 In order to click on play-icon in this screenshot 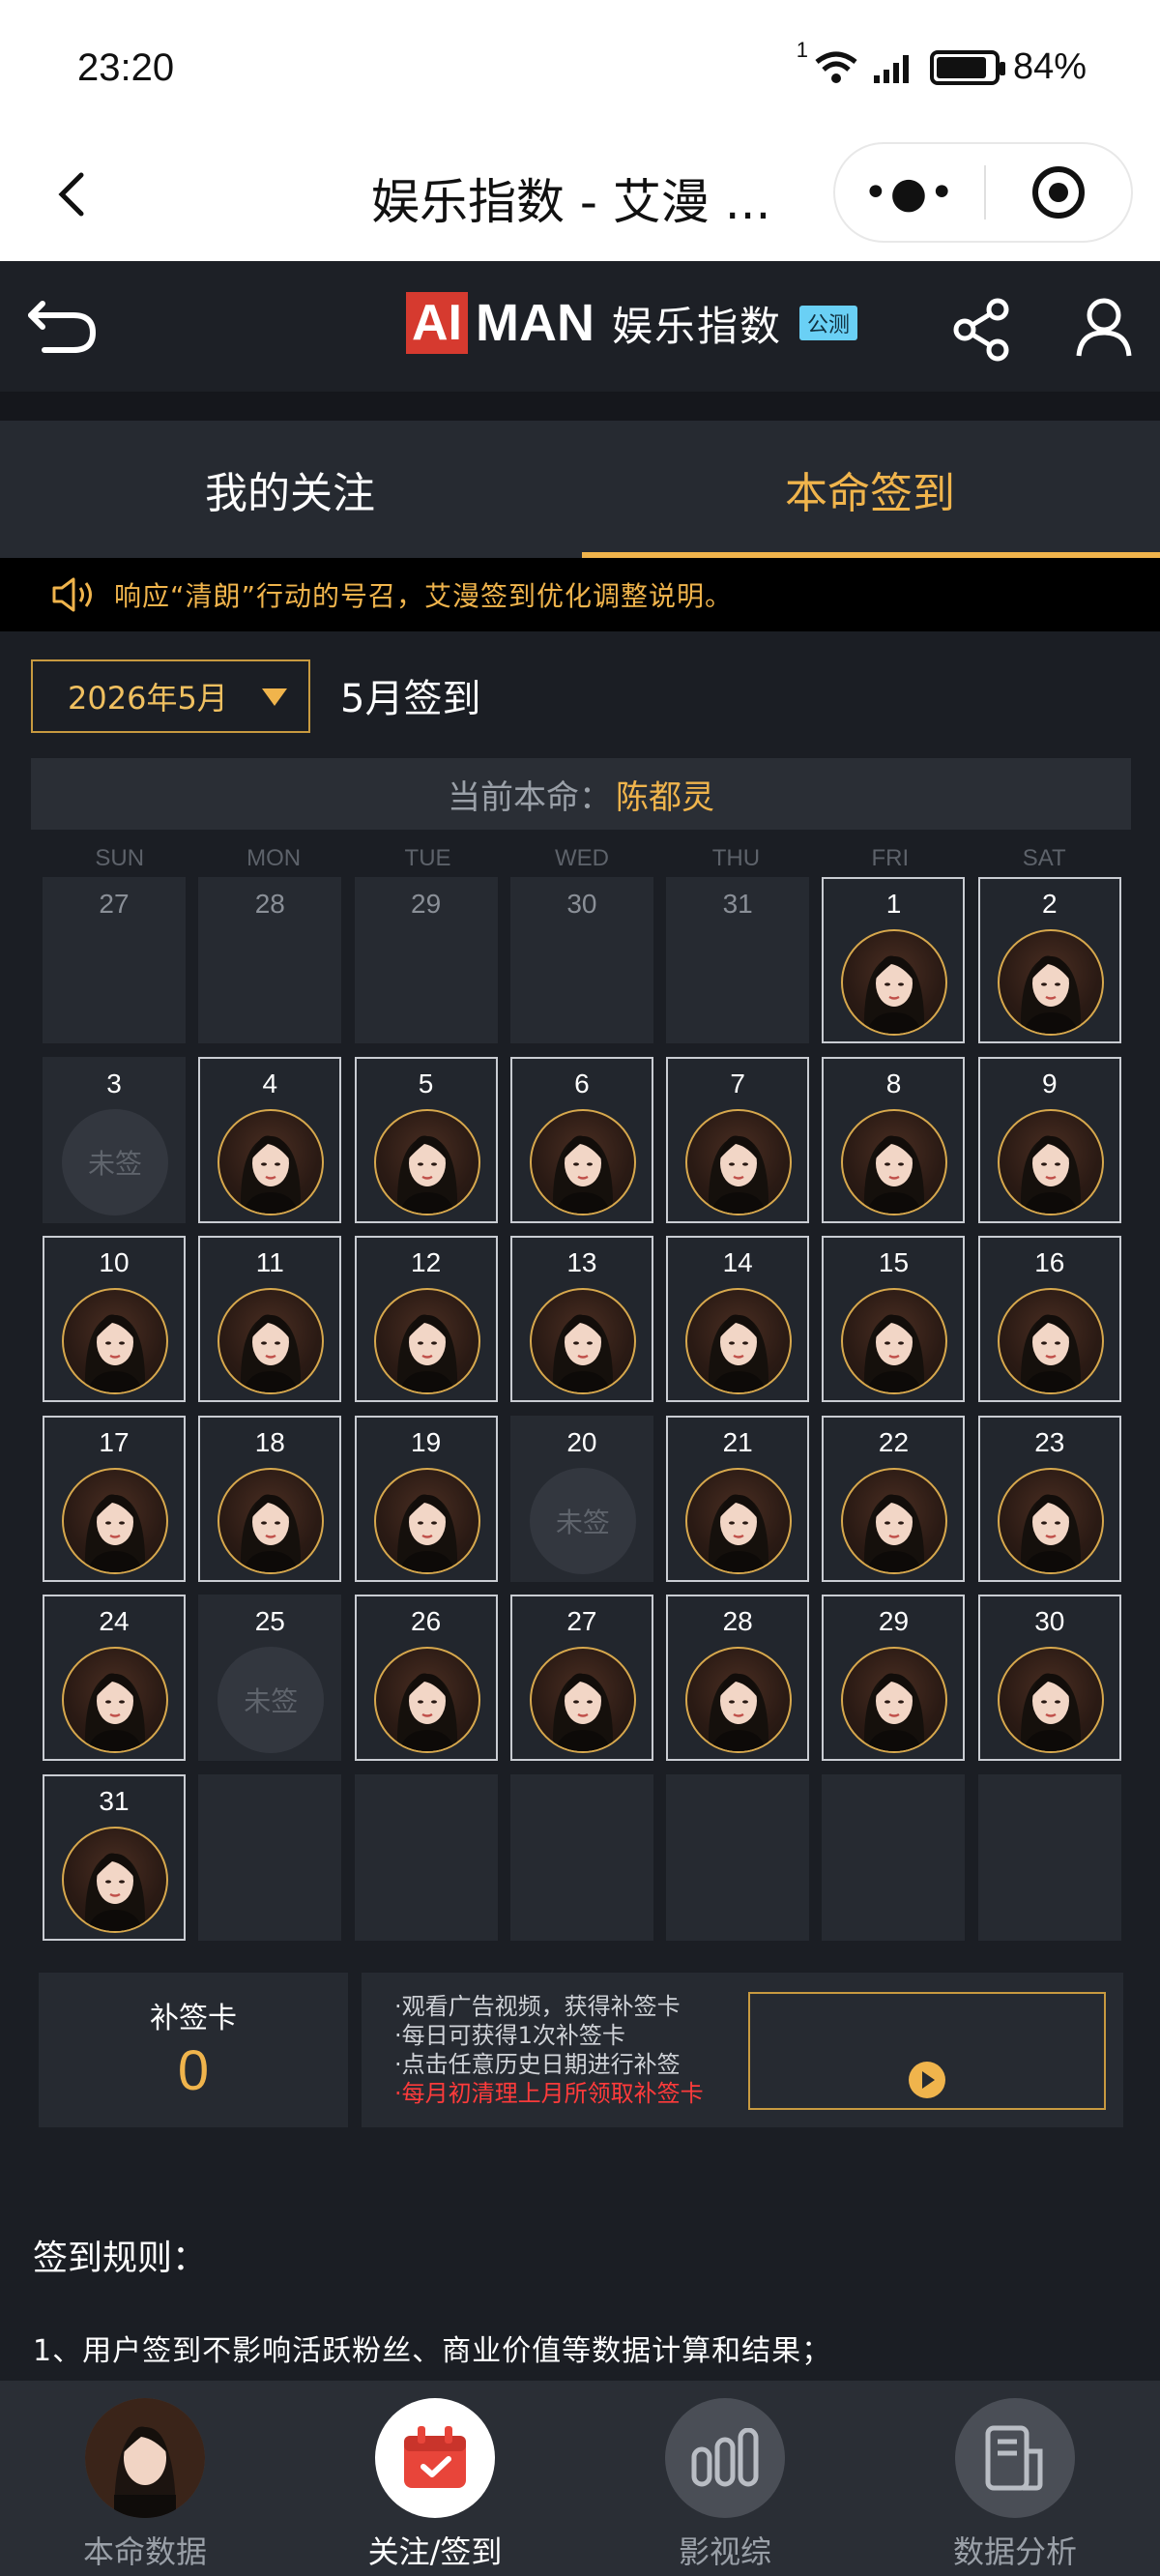, I will do `click(927, 2080)`.